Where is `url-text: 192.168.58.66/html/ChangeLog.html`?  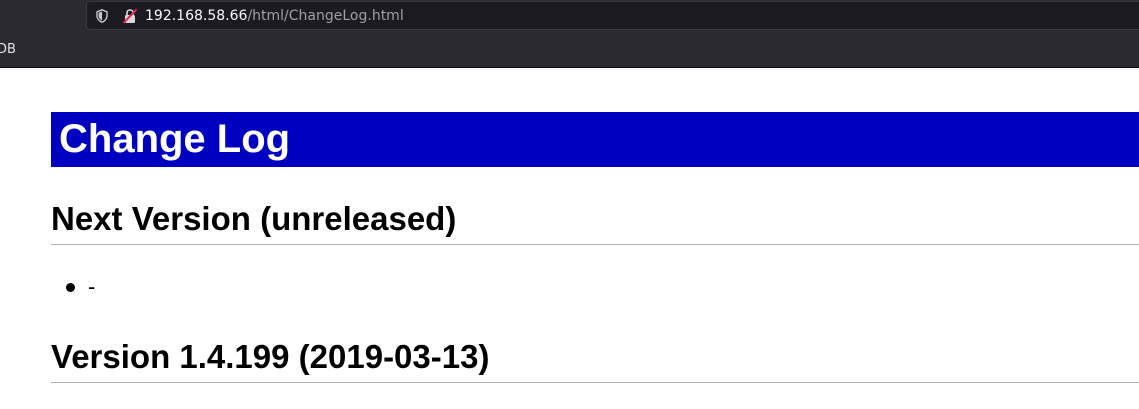
url-text: 192.168.58.66/html/ChangeLog.html is located at coordinates (274, 16).